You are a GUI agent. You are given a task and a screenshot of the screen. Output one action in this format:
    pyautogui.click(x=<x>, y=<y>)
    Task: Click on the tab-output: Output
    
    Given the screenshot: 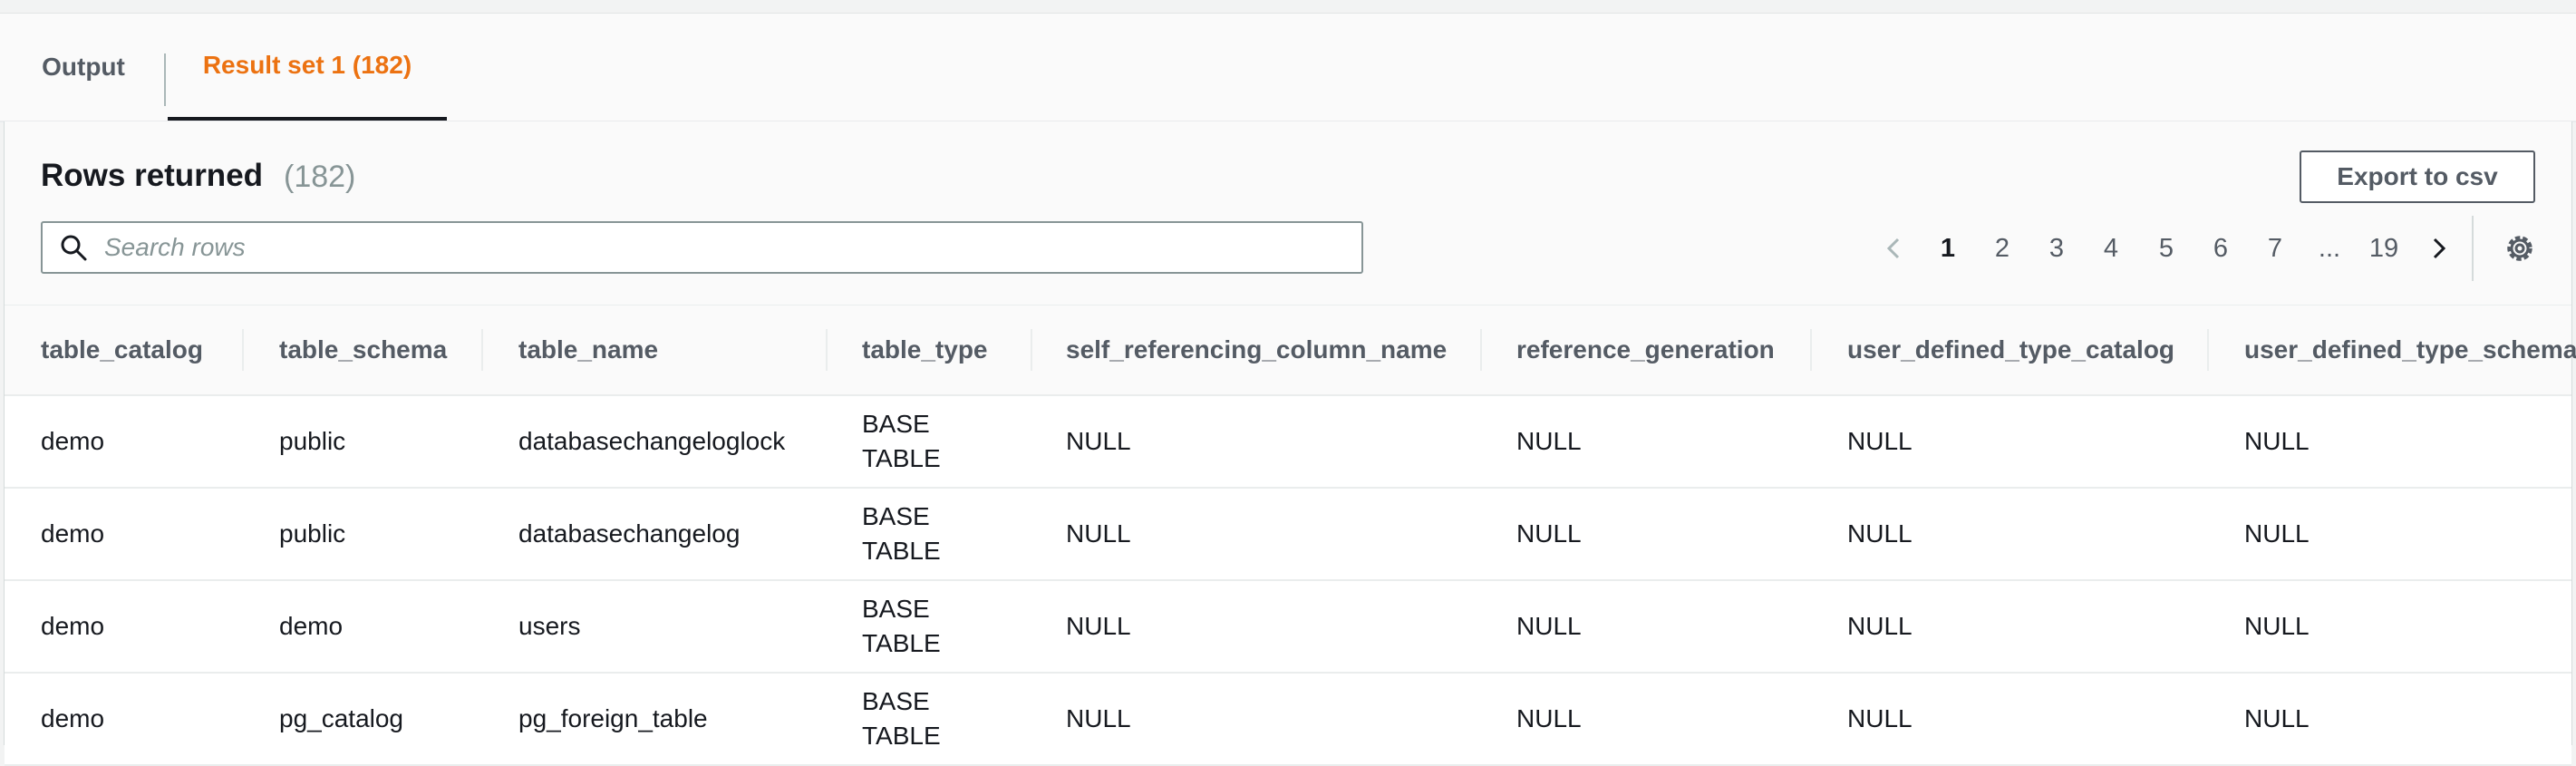 What is the action you would take?
    pyautogui.click(x=83, y=68)
    